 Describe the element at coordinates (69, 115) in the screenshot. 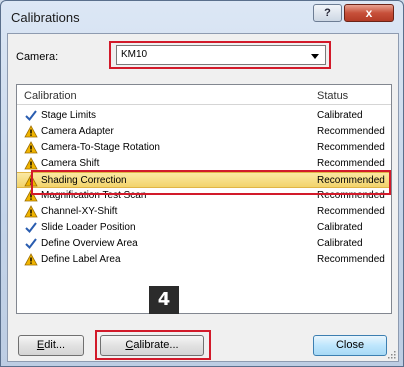

I see `calibration-name: Stage Limits` at that location.